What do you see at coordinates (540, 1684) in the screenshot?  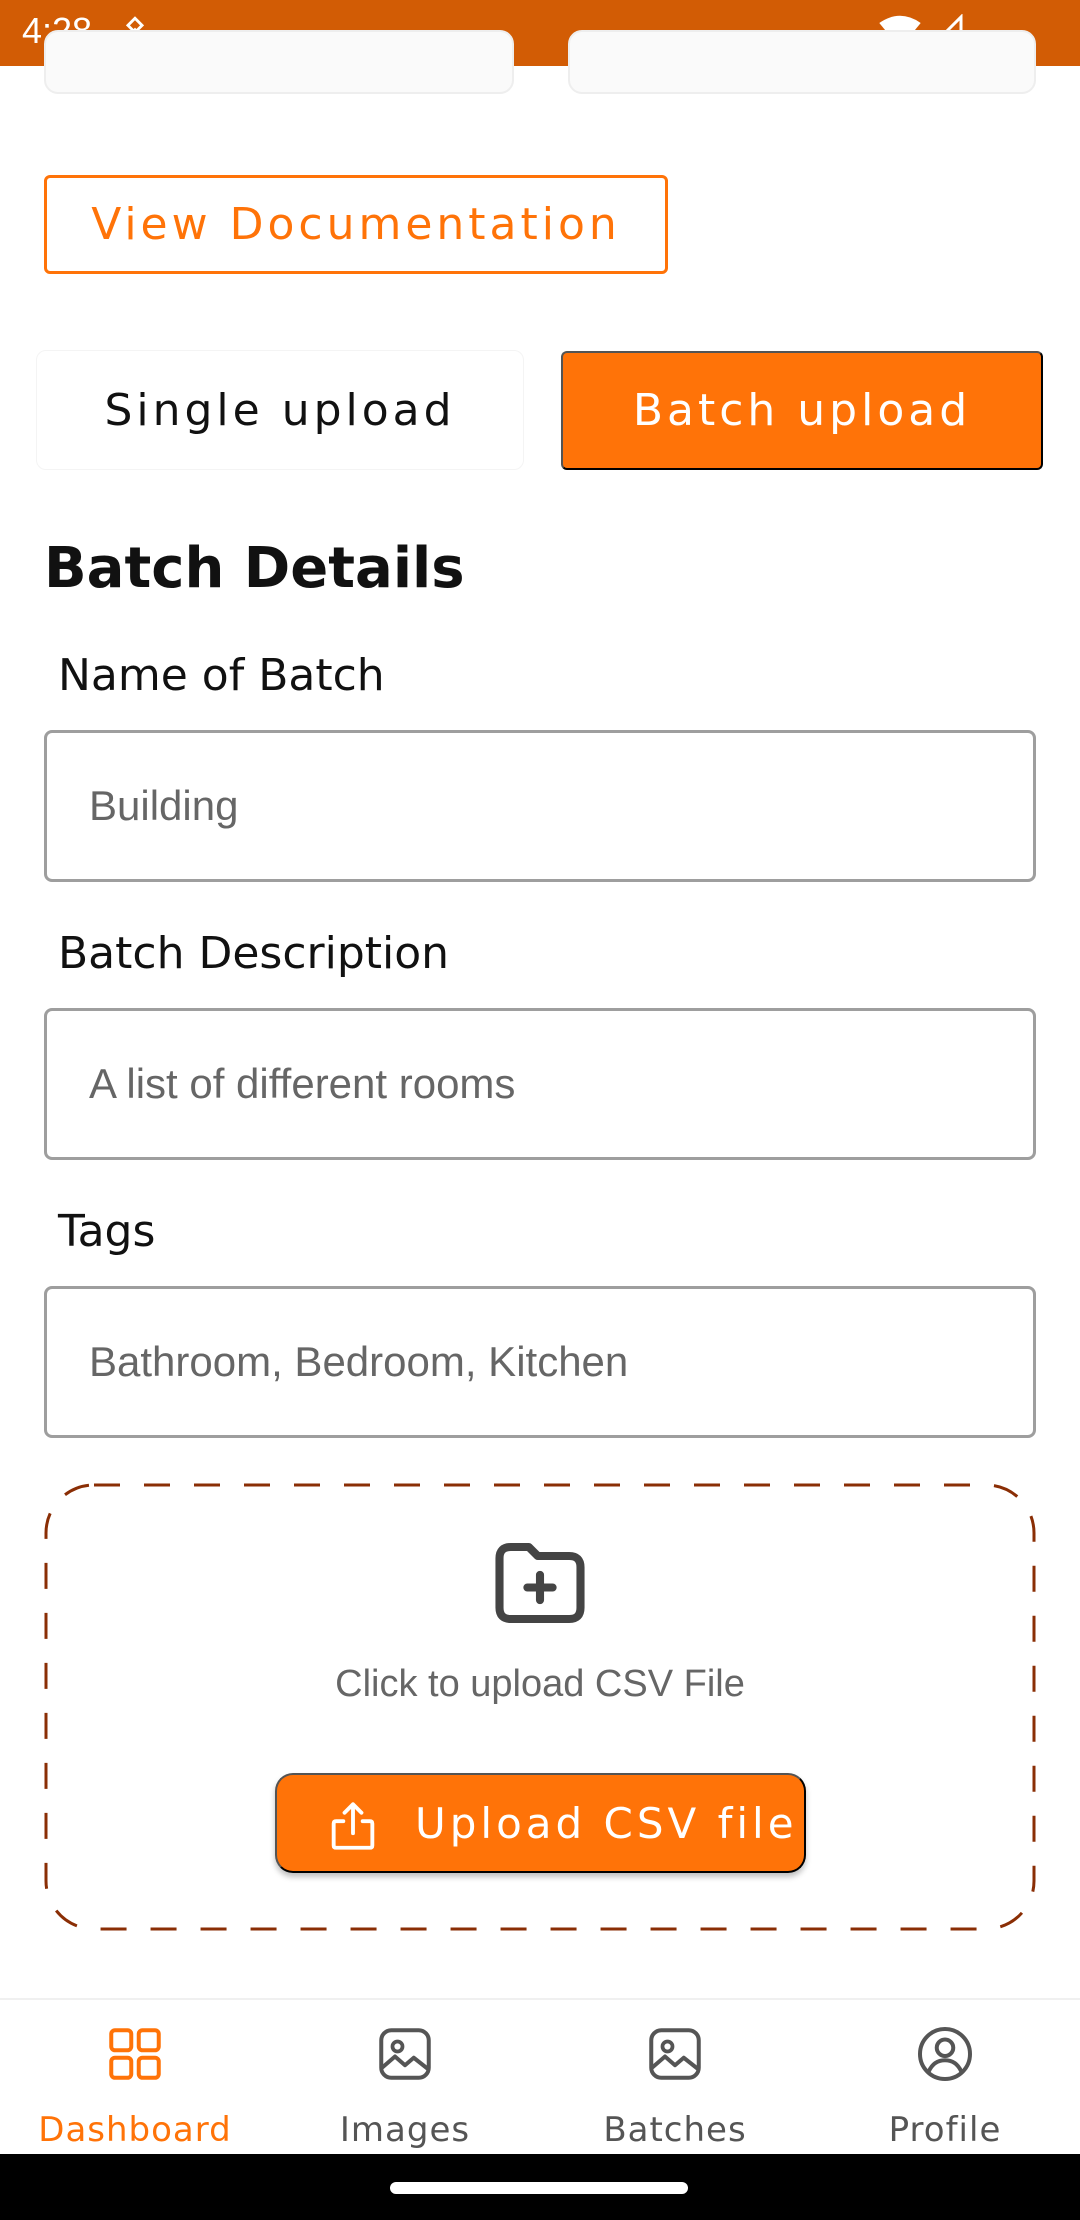 I see `upload-prompt: Click to upload CSV File` at bounding box center [540, 1684].